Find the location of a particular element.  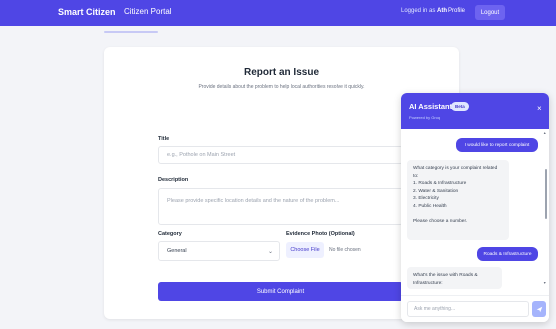

bot-line: 3. Electricity is located at coordinates (426, 198).